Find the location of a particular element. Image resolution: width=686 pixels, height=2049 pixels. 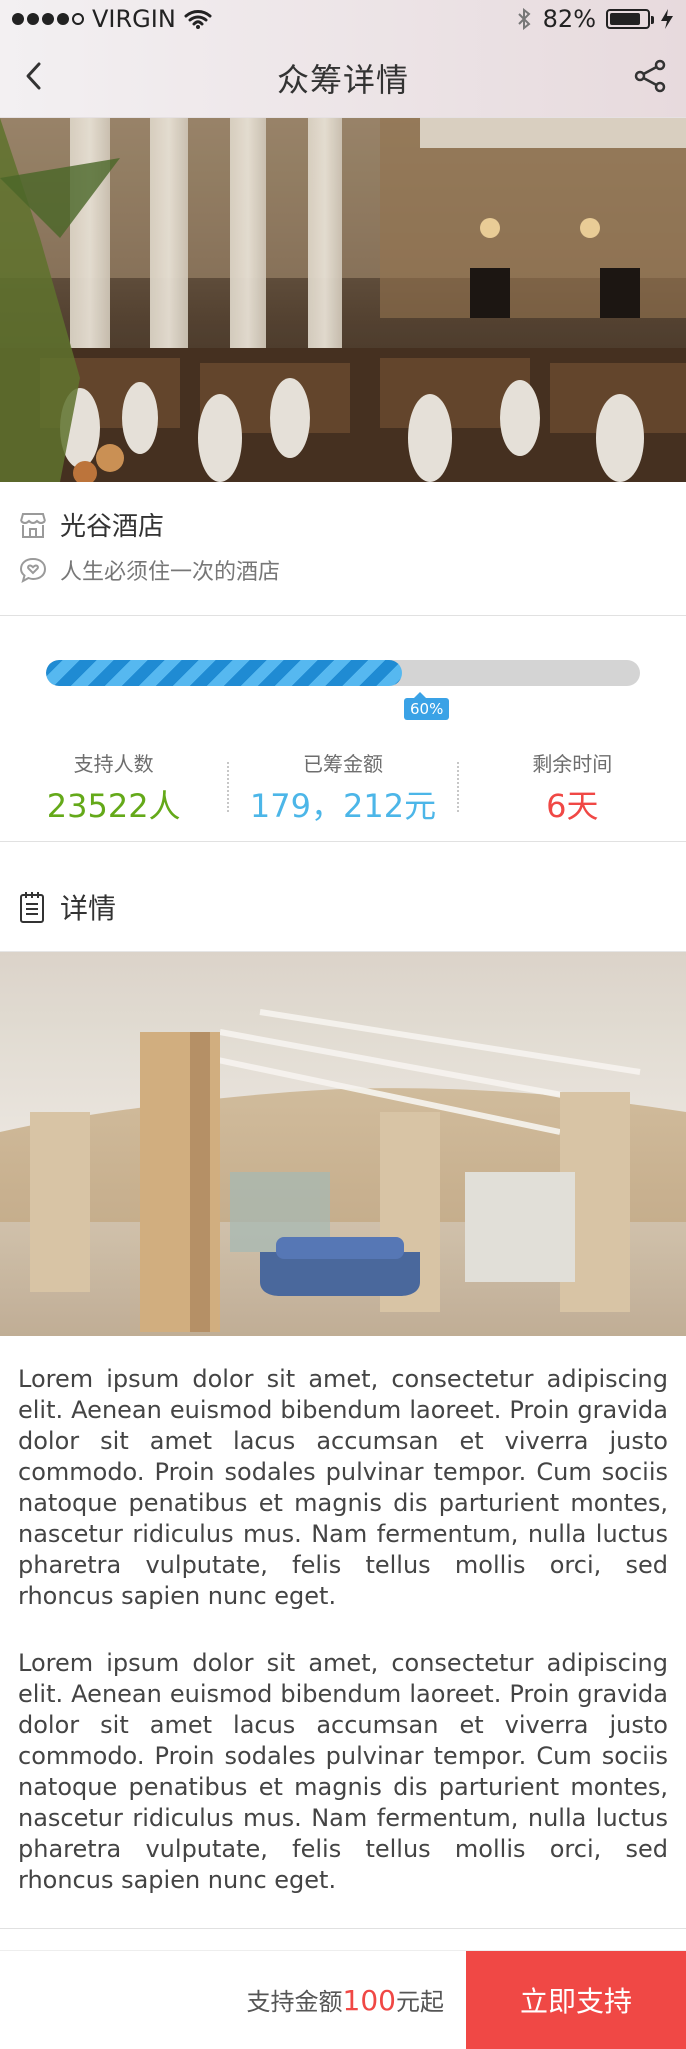

support-amount: 支持金额100元起 is located at coordinates (233, 1999).